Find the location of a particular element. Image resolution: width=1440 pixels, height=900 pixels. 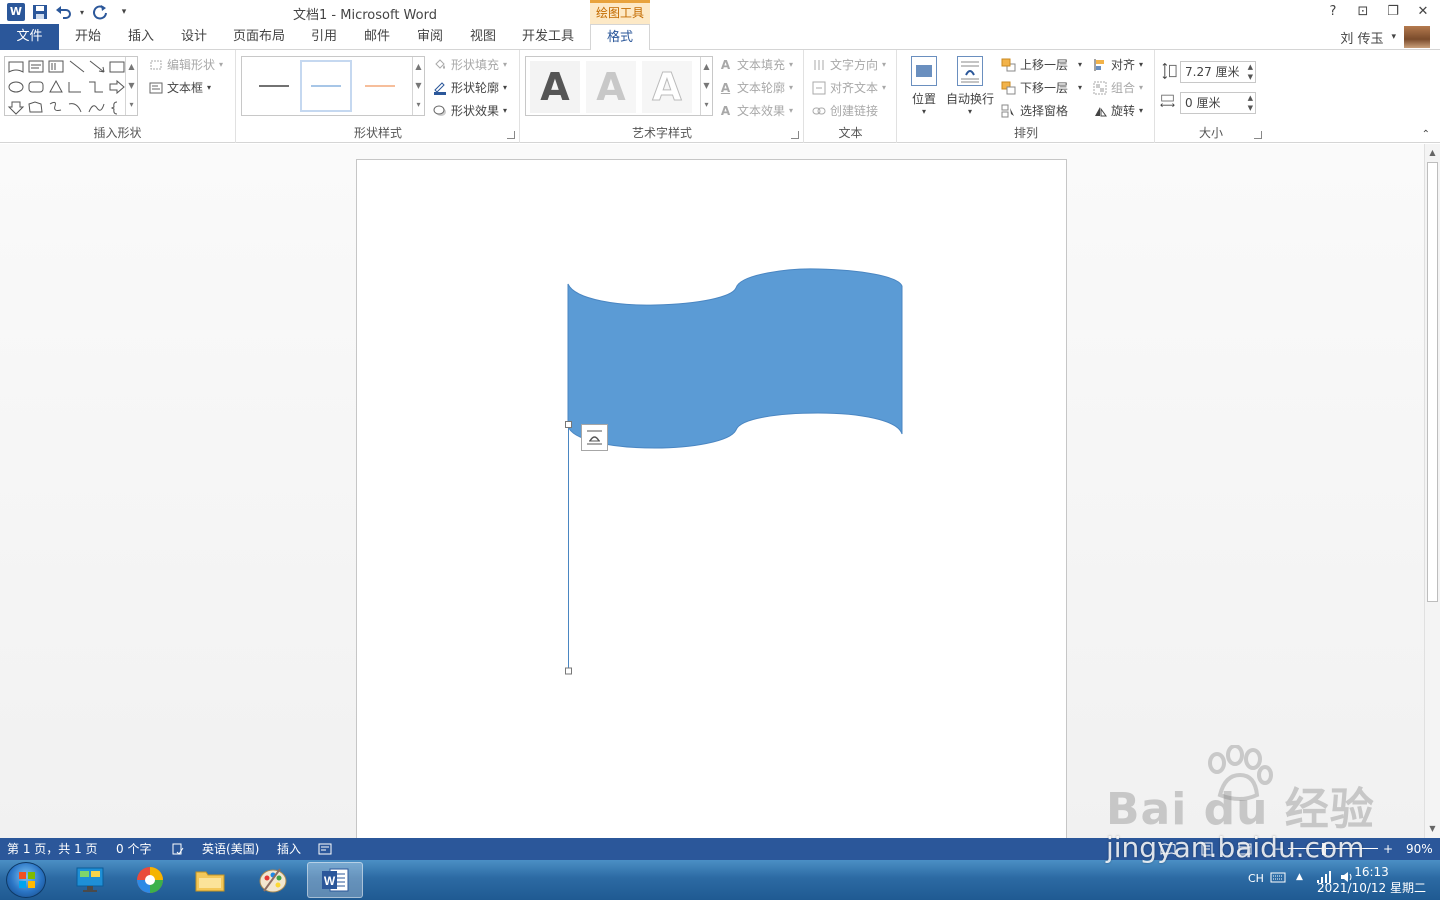

tab-developer: 开发工具 is located at coordinates (548, 37).